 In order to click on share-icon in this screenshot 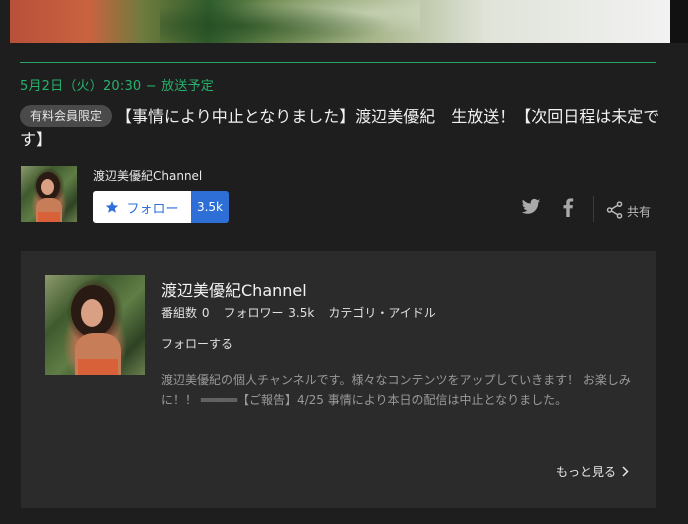, I will do `click(614, 210)`.